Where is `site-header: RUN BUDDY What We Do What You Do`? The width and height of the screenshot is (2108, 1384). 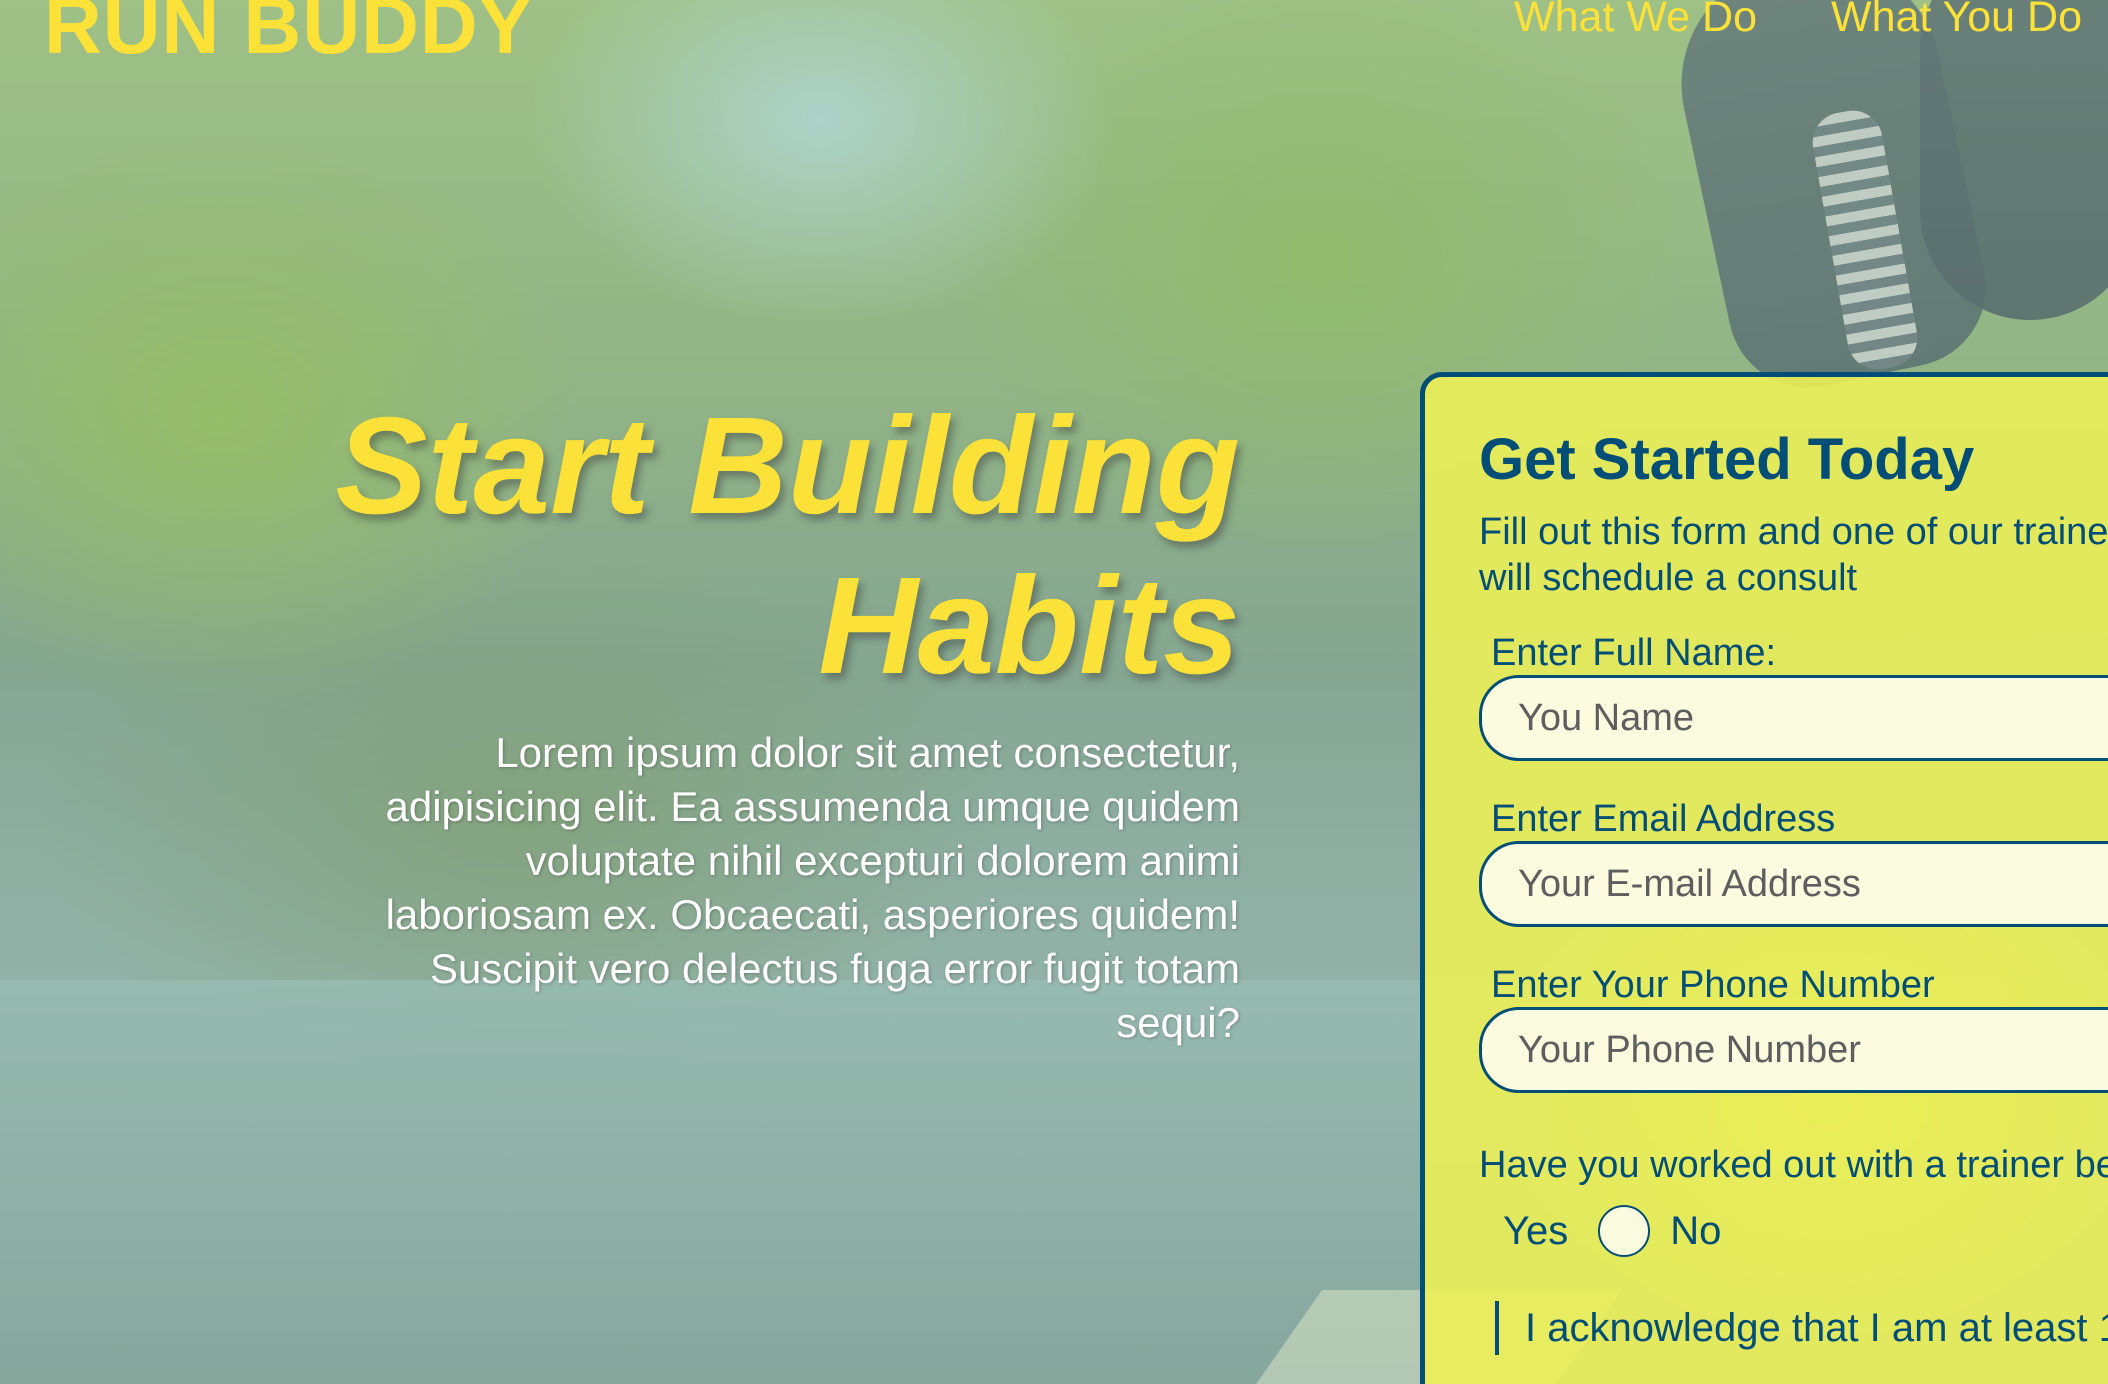 site-header: RUN BUDDY What We Do What You Do is located at coordinates (1054, 40).